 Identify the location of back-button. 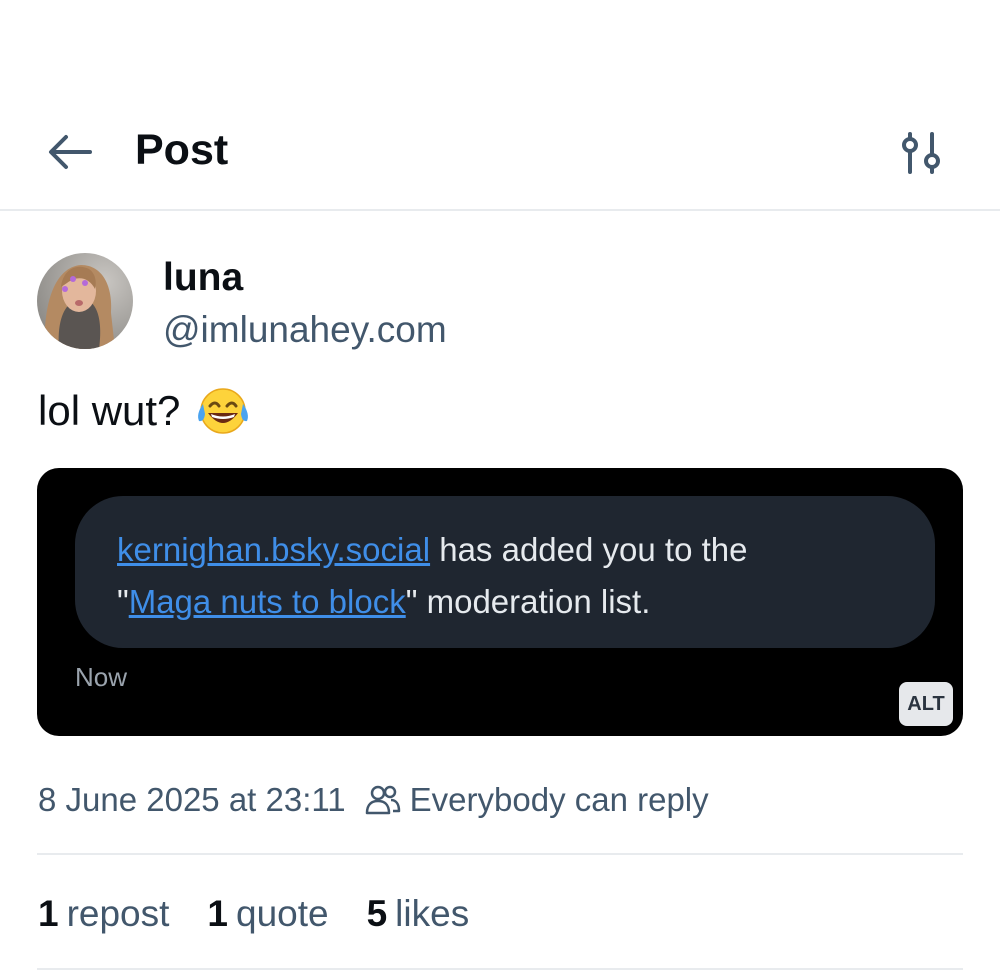
(69, 152).